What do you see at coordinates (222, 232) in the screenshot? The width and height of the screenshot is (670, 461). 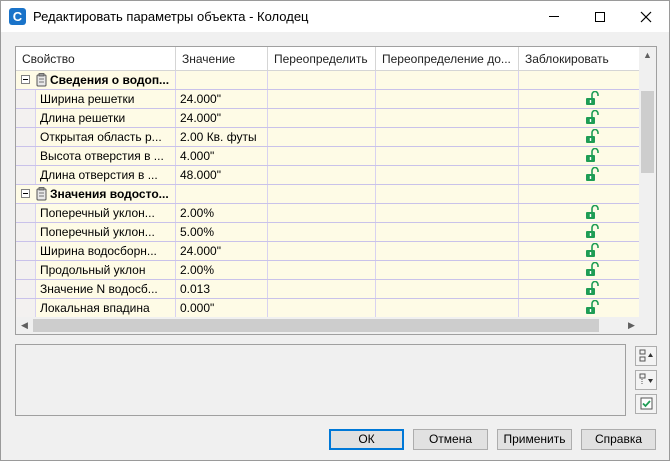 I see `property-value: 5.00%` at bounding box center [222, 232].